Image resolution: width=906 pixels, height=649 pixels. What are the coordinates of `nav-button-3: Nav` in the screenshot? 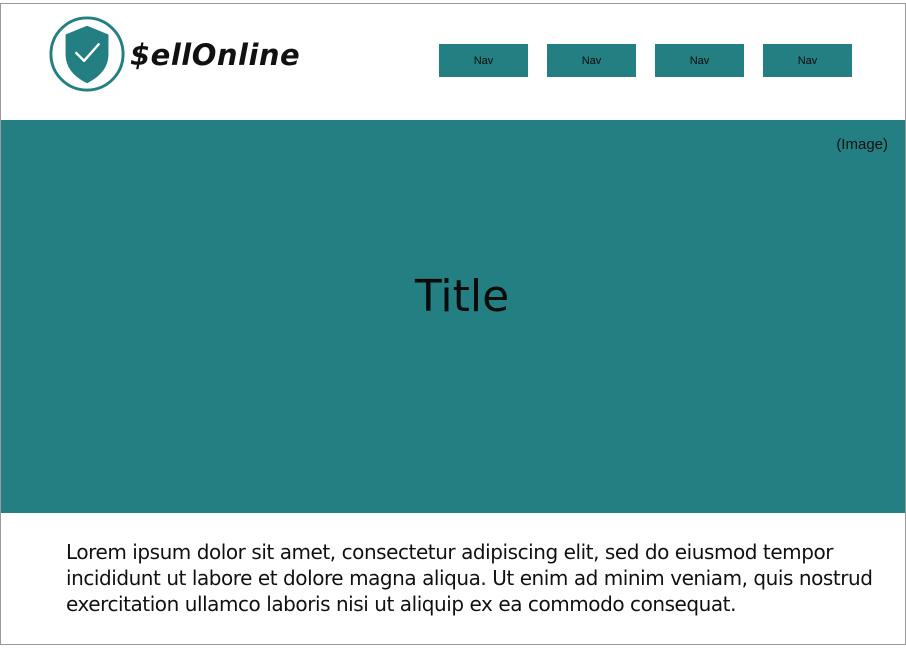 It's located at (699, 60).